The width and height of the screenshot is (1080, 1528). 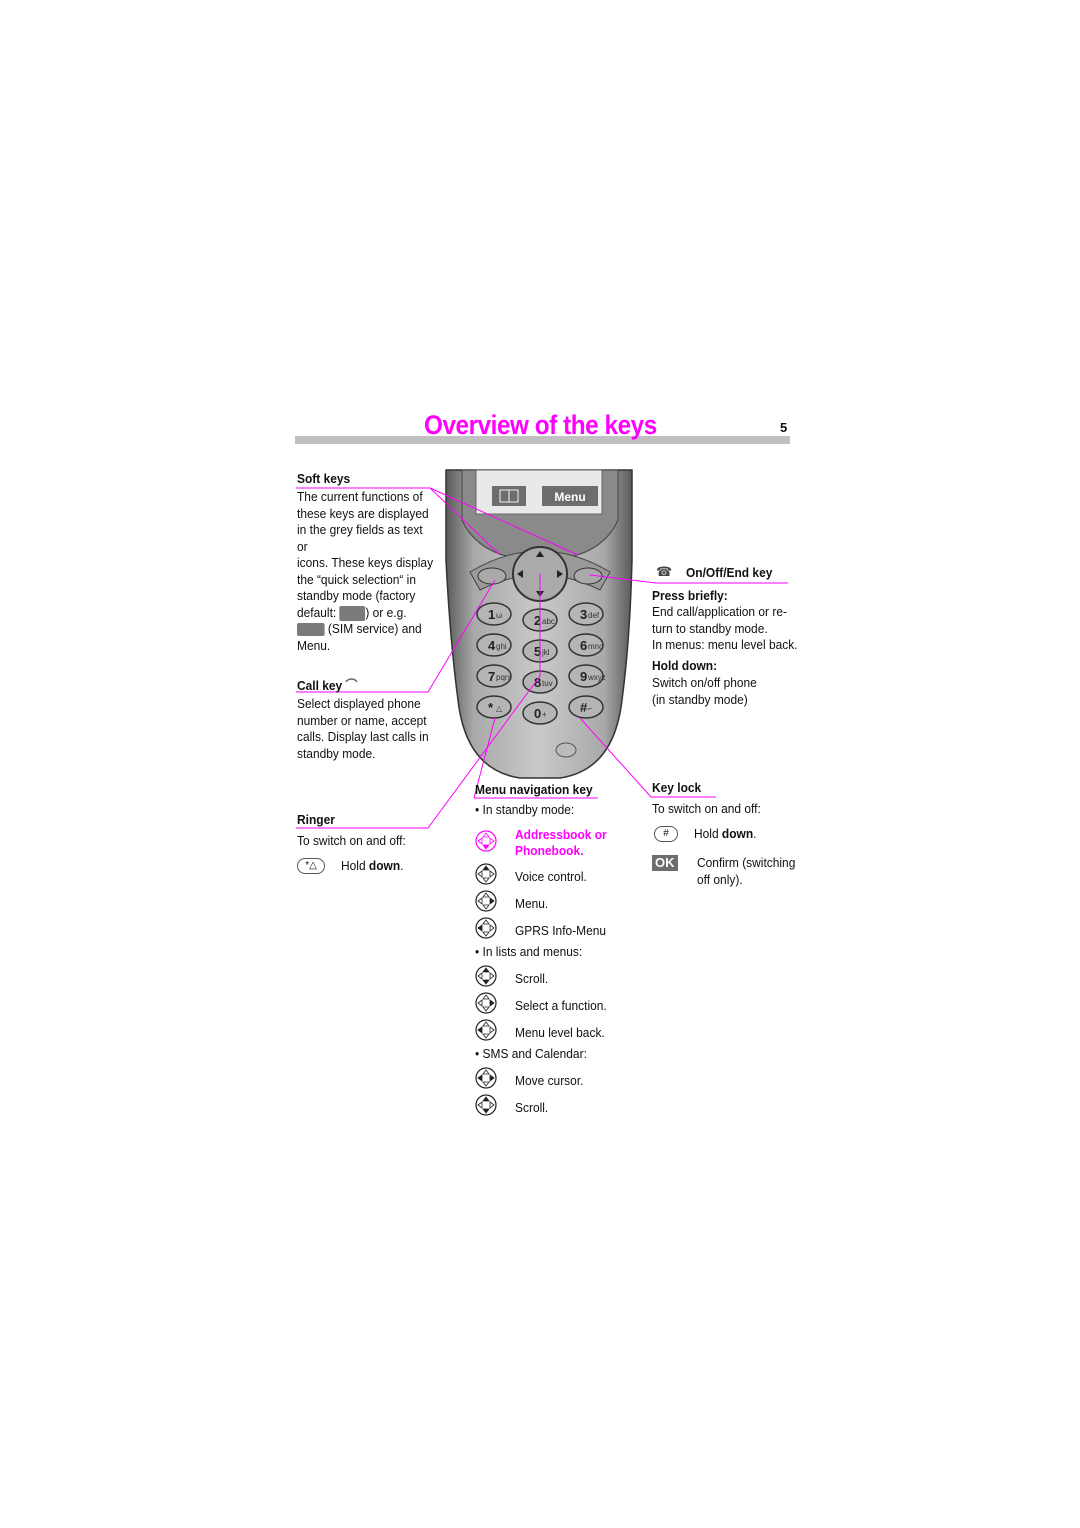 I want to click on nav-item-label: Voice control., so click(x=551, y=876).